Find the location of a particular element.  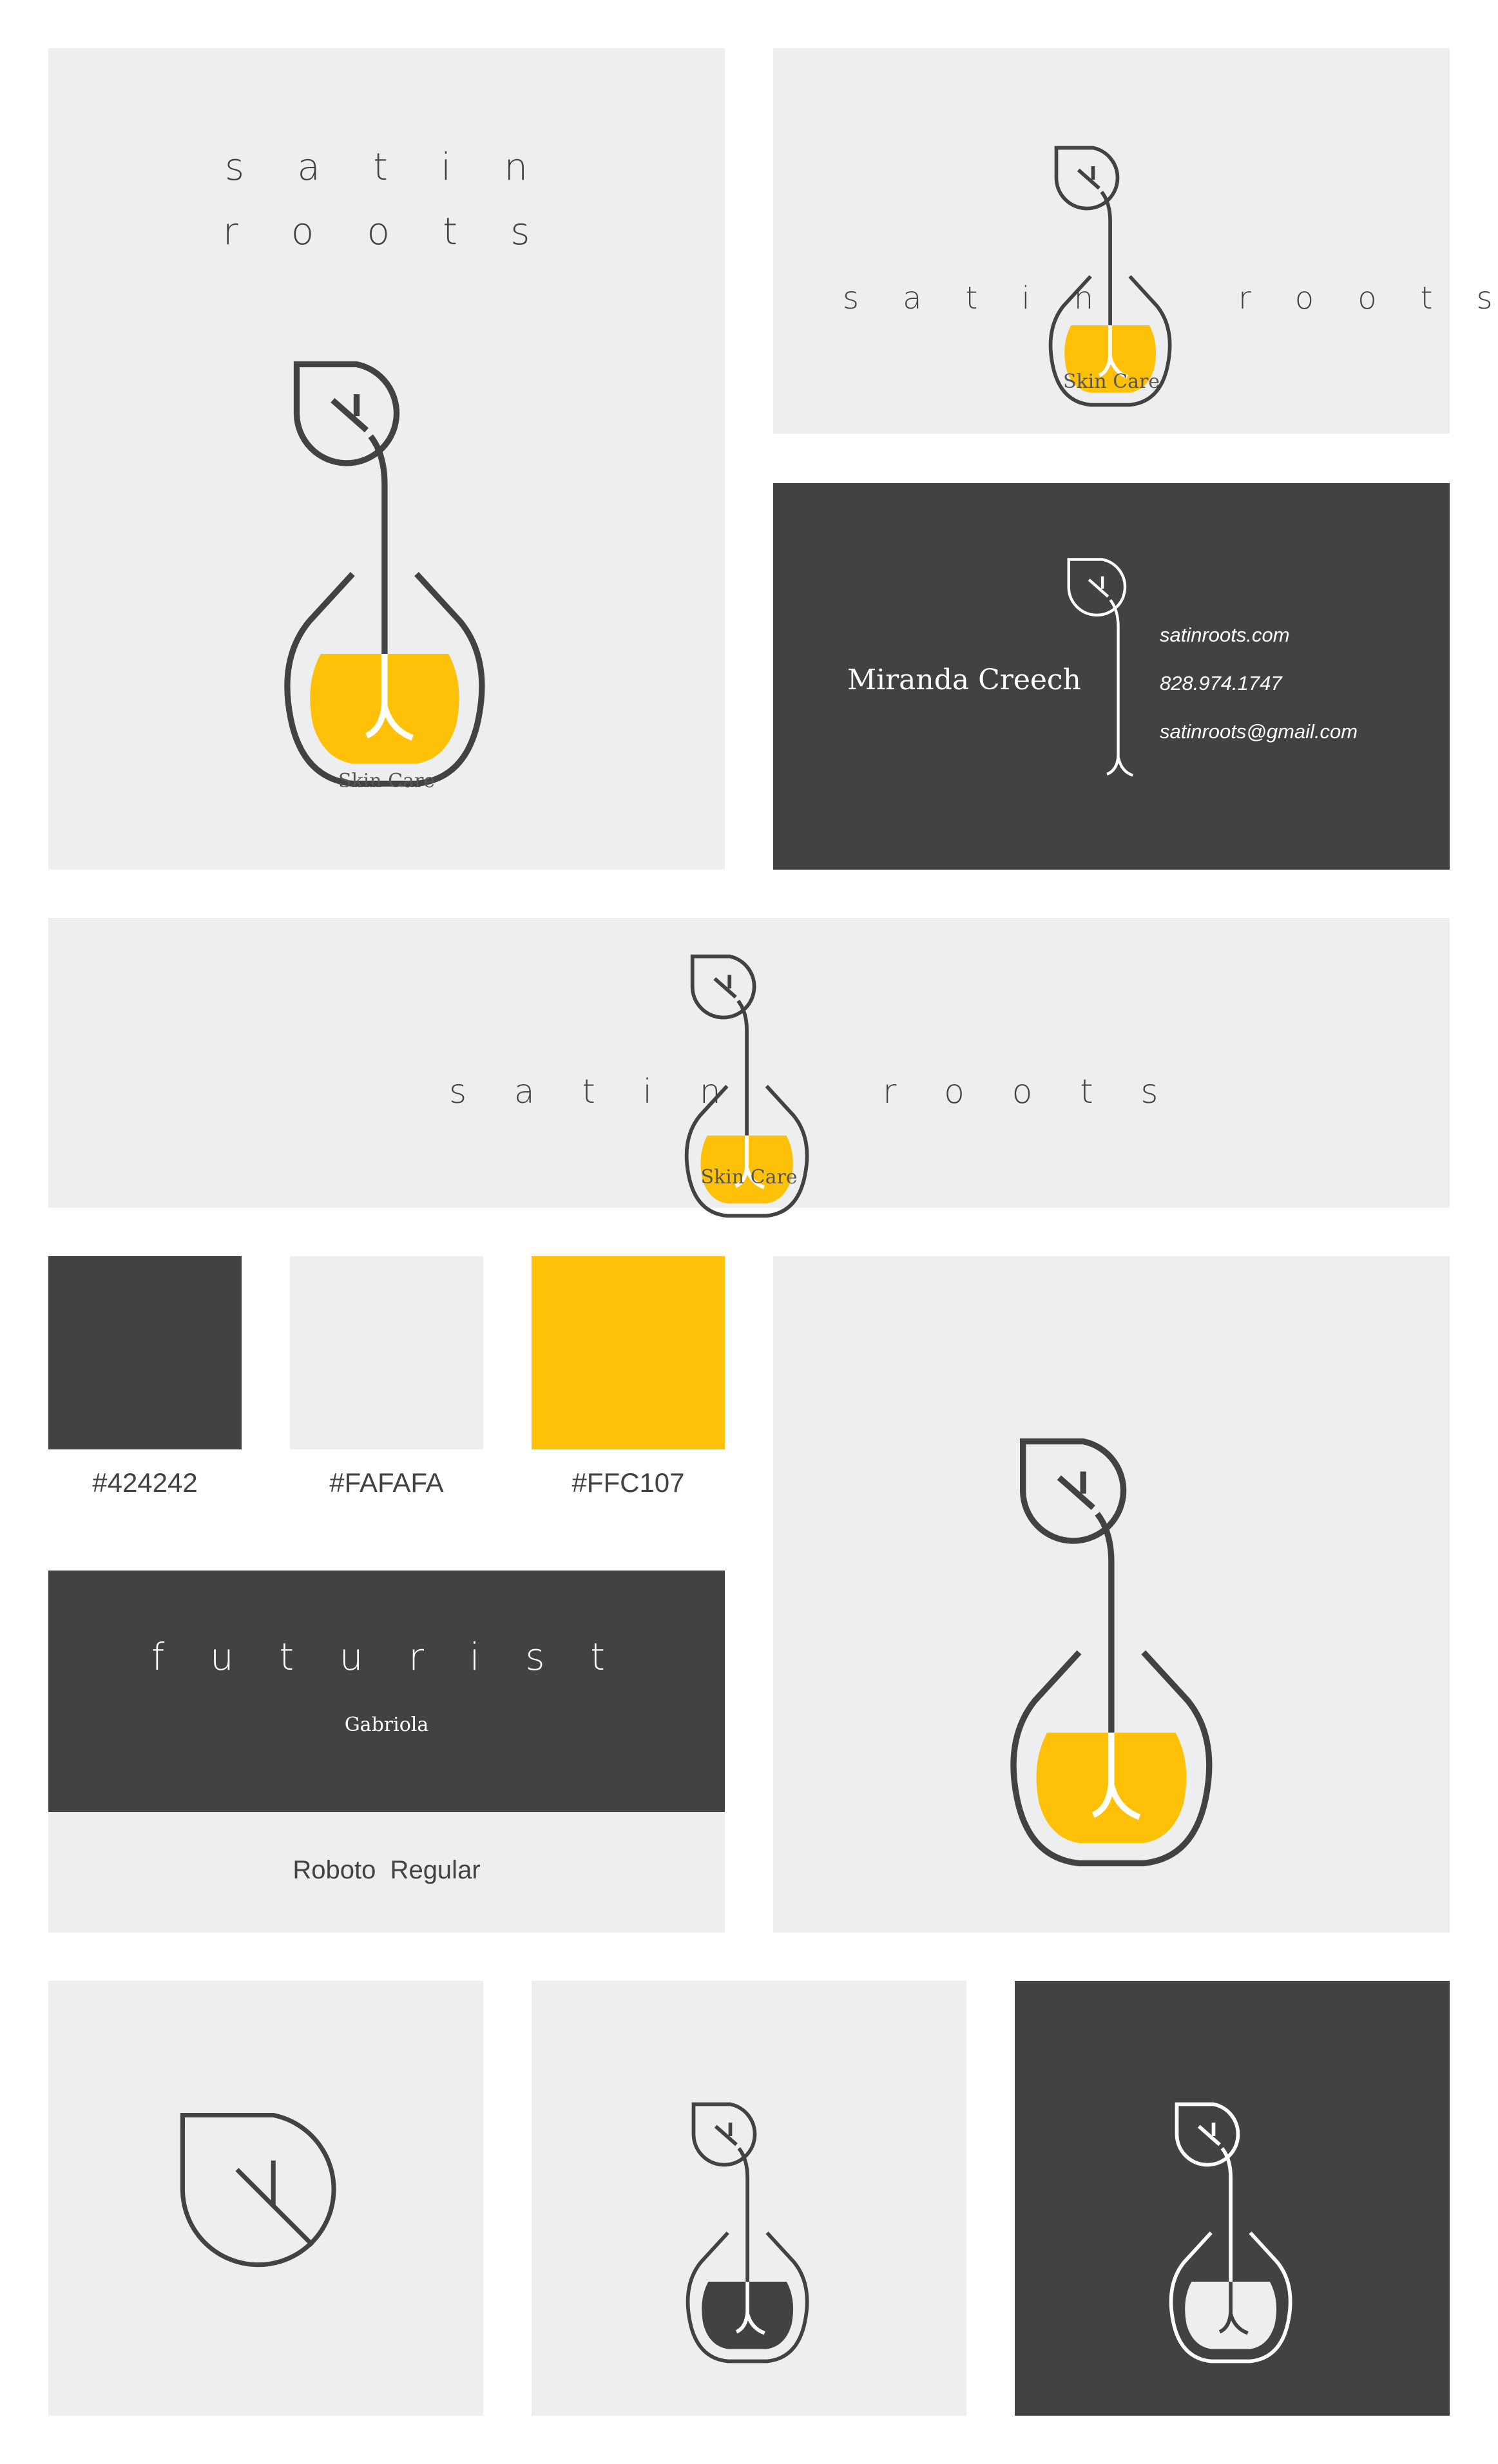

color-label-dark: #424242 is located at coordinates (145, 1482).